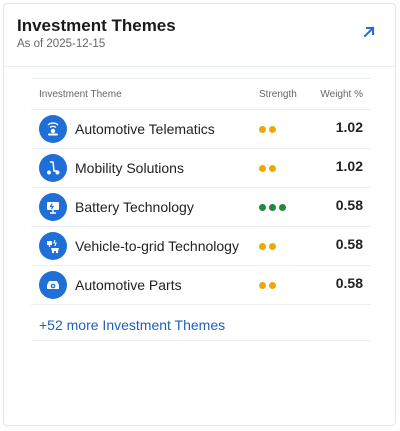 The width and height of the screenshot is (400, 431). I want to click on header-theme: Investment Theme, so click(80, 94).